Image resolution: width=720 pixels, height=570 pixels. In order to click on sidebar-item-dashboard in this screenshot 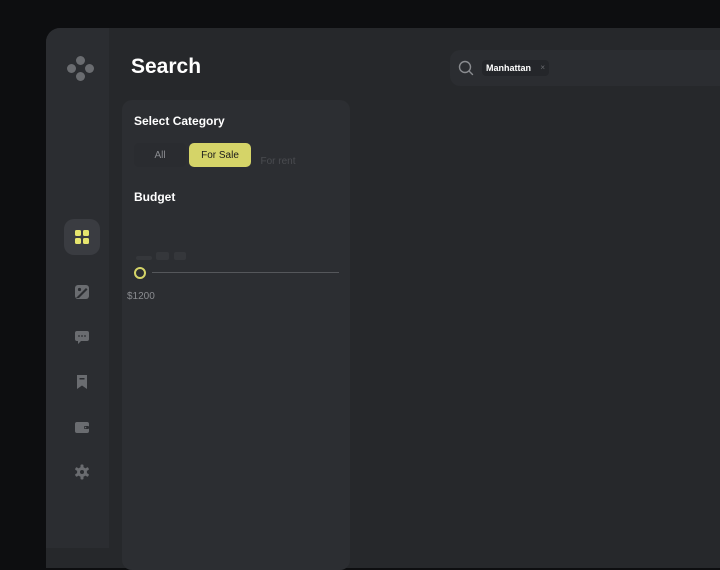, I will do `click(82, 237)`.